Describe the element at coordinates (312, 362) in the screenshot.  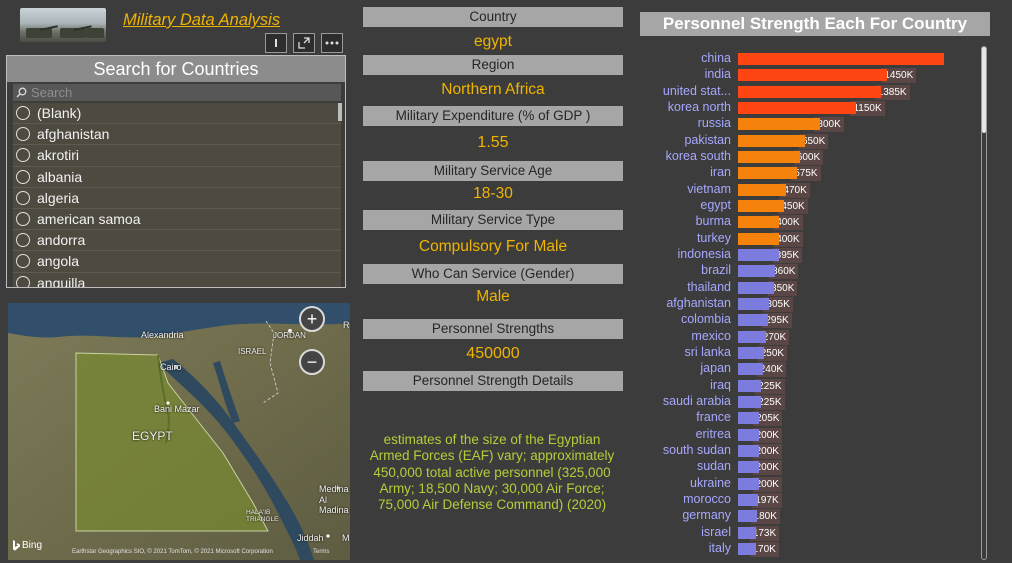
I see `map-zoom-out-button: −` at that location.